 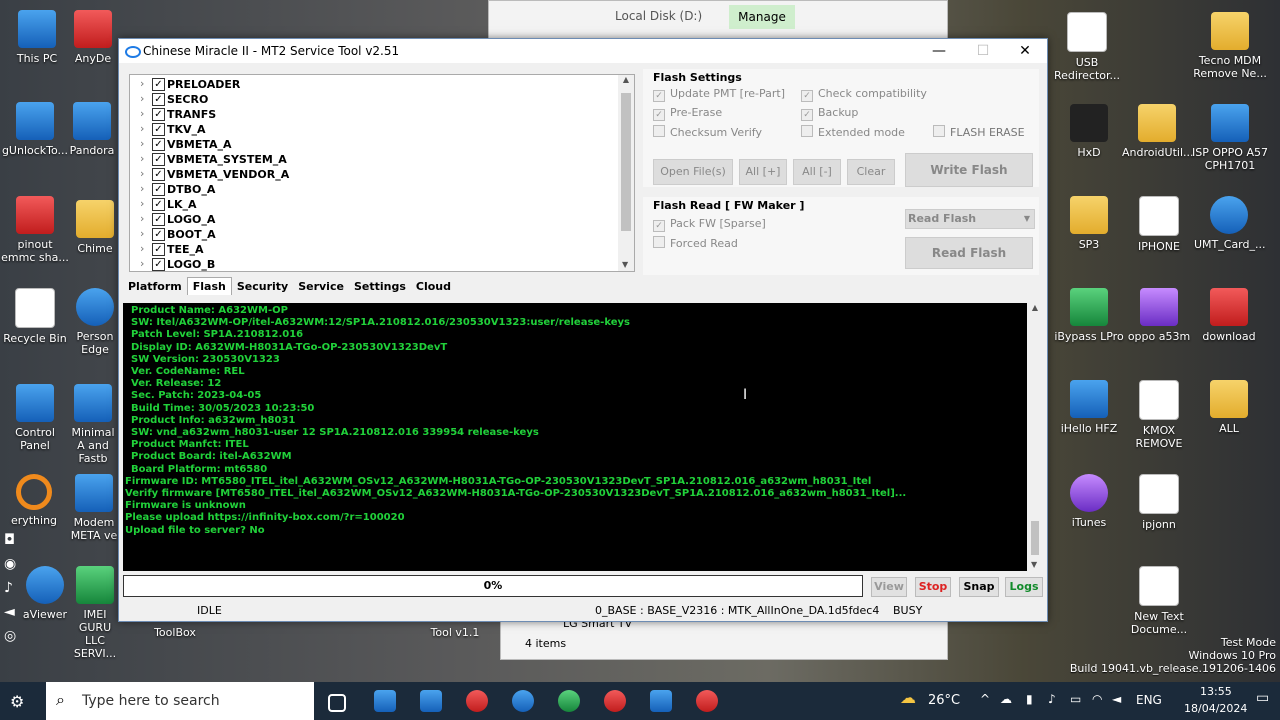 I want to click on desktop-icon-itunes: iTunes, so click(x=1089, y=501).